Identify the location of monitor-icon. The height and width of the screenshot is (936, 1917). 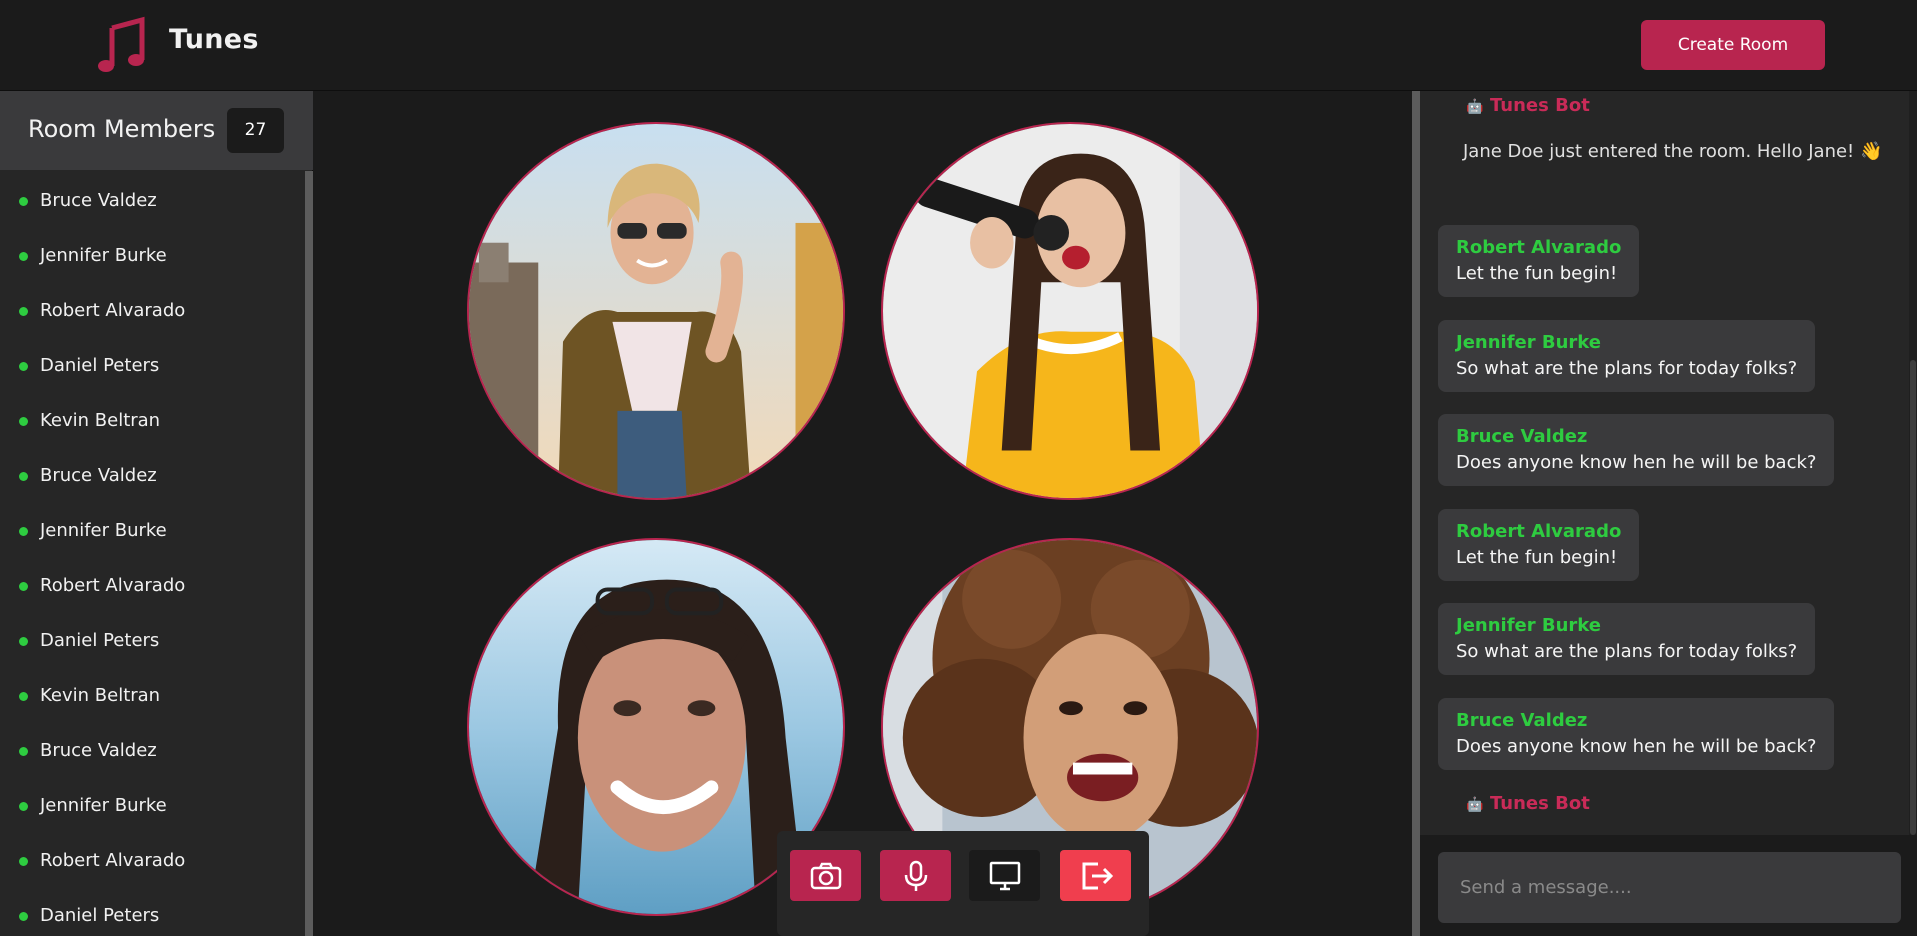
(1004, 875).